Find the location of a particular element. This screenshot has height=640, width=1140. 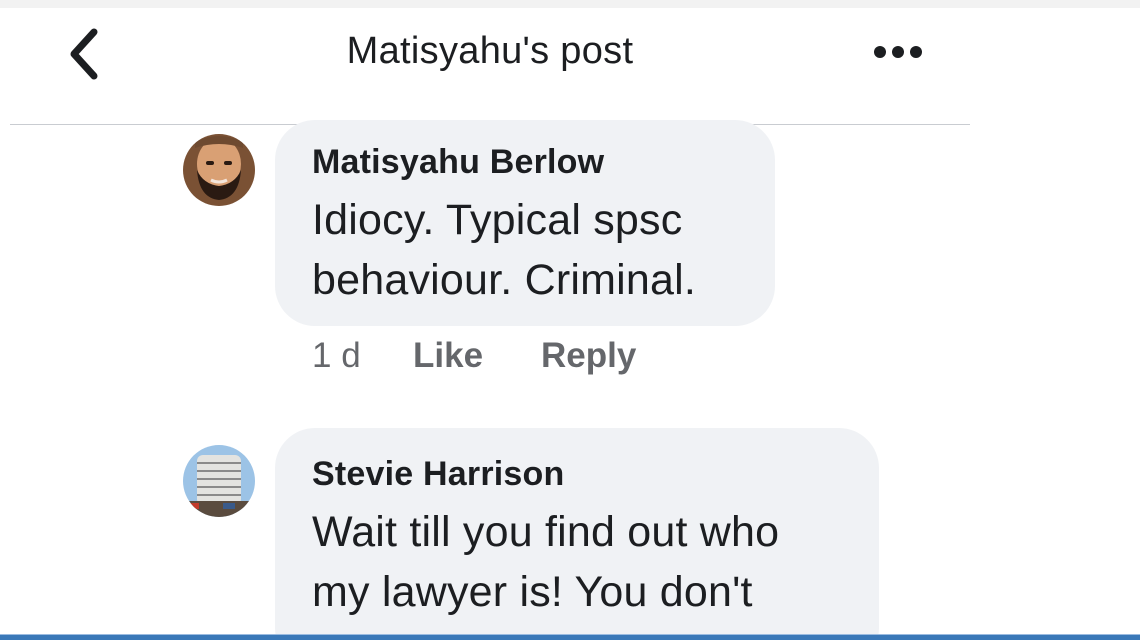

comment-timestamp: 1 d is located at coordinates (336, 356).